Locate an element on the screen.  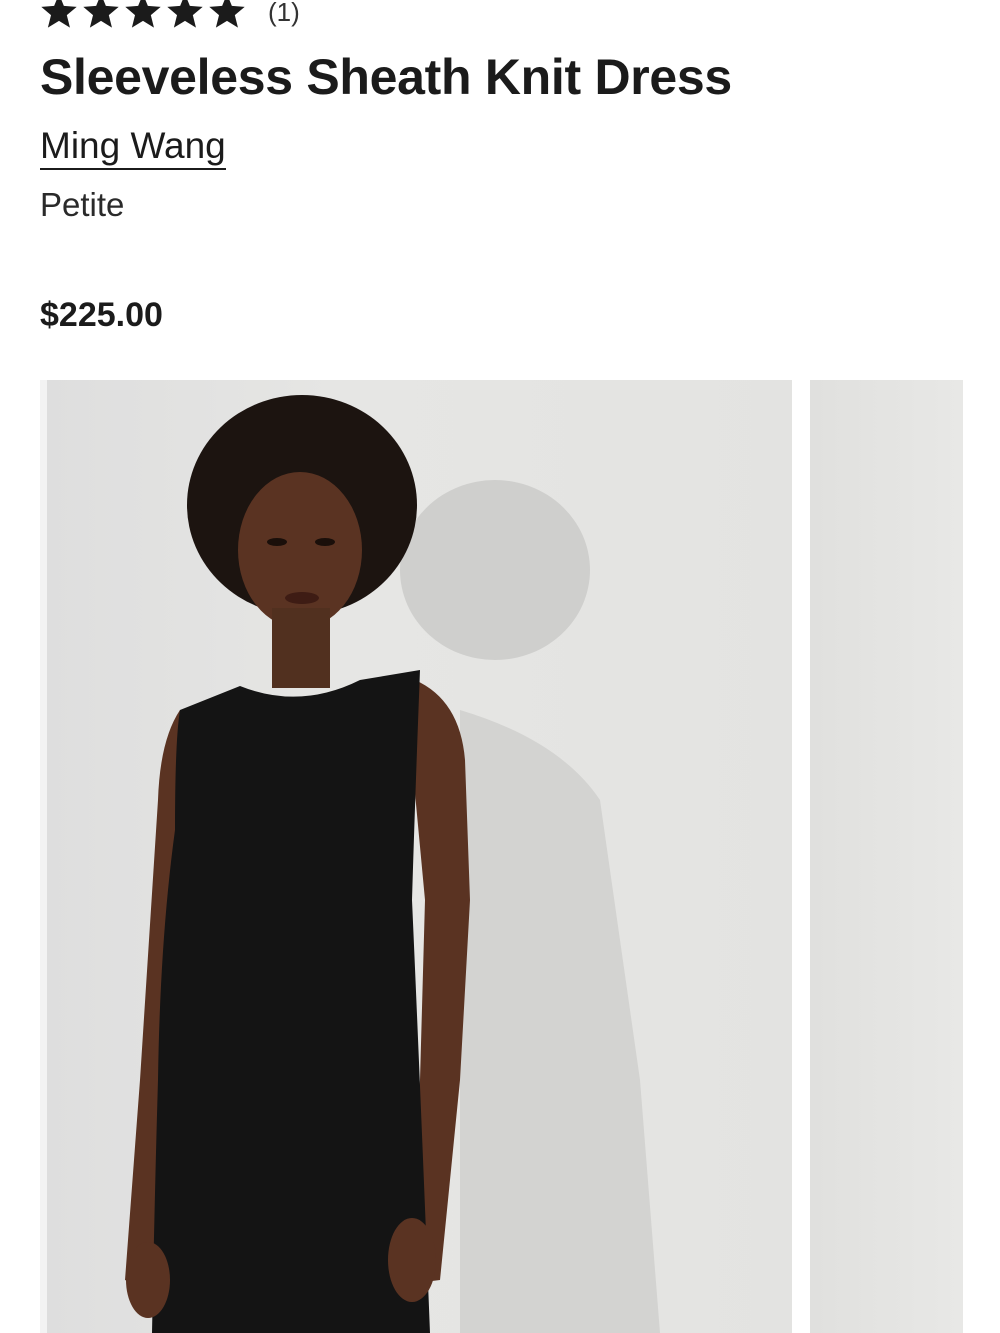
product-title: Sleeveless Sheath Knit Dress is located at coordinates (386, 77).